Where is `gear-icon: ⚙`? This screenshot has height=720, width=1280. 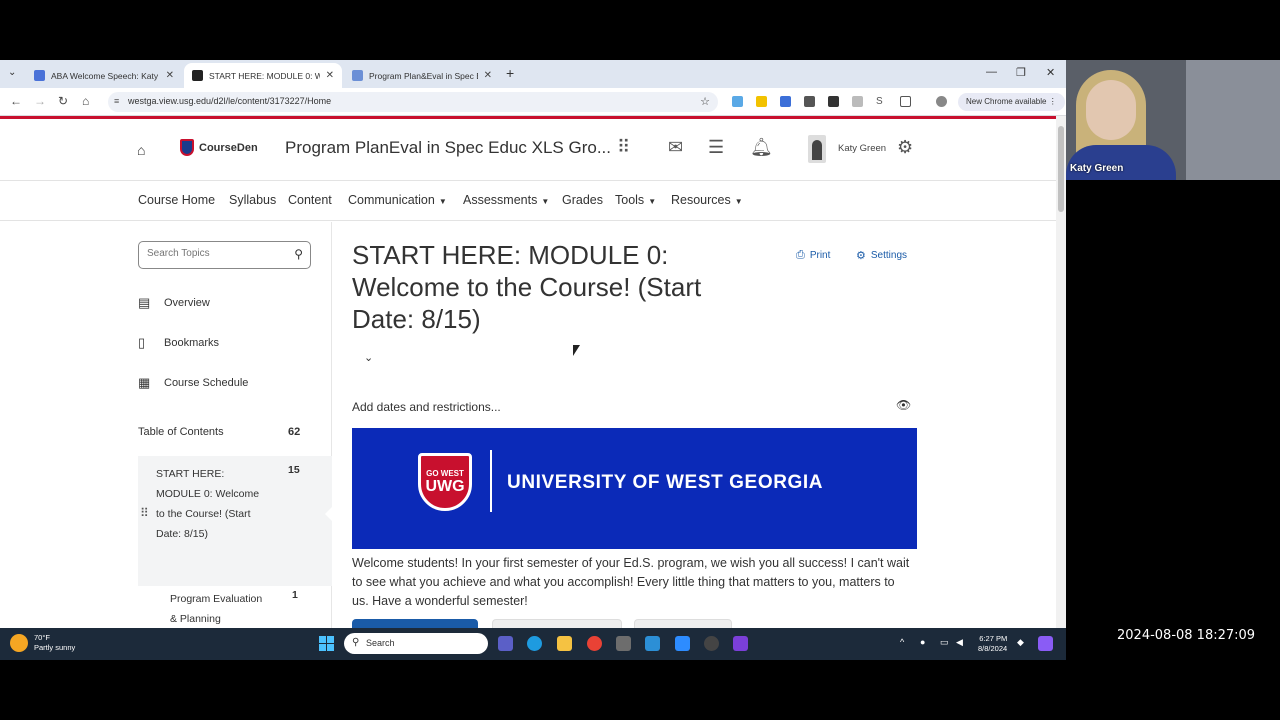
gear-icon: ⚙ is located at coordinates (905, 147).